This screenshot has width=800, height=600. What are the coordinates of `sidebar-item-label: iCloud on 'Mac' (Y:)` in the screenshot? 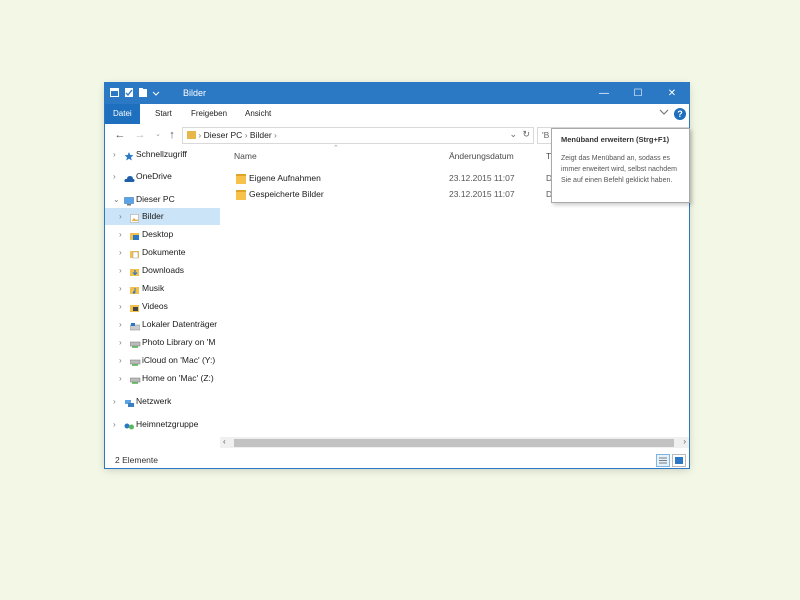 It's located at (179, 360).